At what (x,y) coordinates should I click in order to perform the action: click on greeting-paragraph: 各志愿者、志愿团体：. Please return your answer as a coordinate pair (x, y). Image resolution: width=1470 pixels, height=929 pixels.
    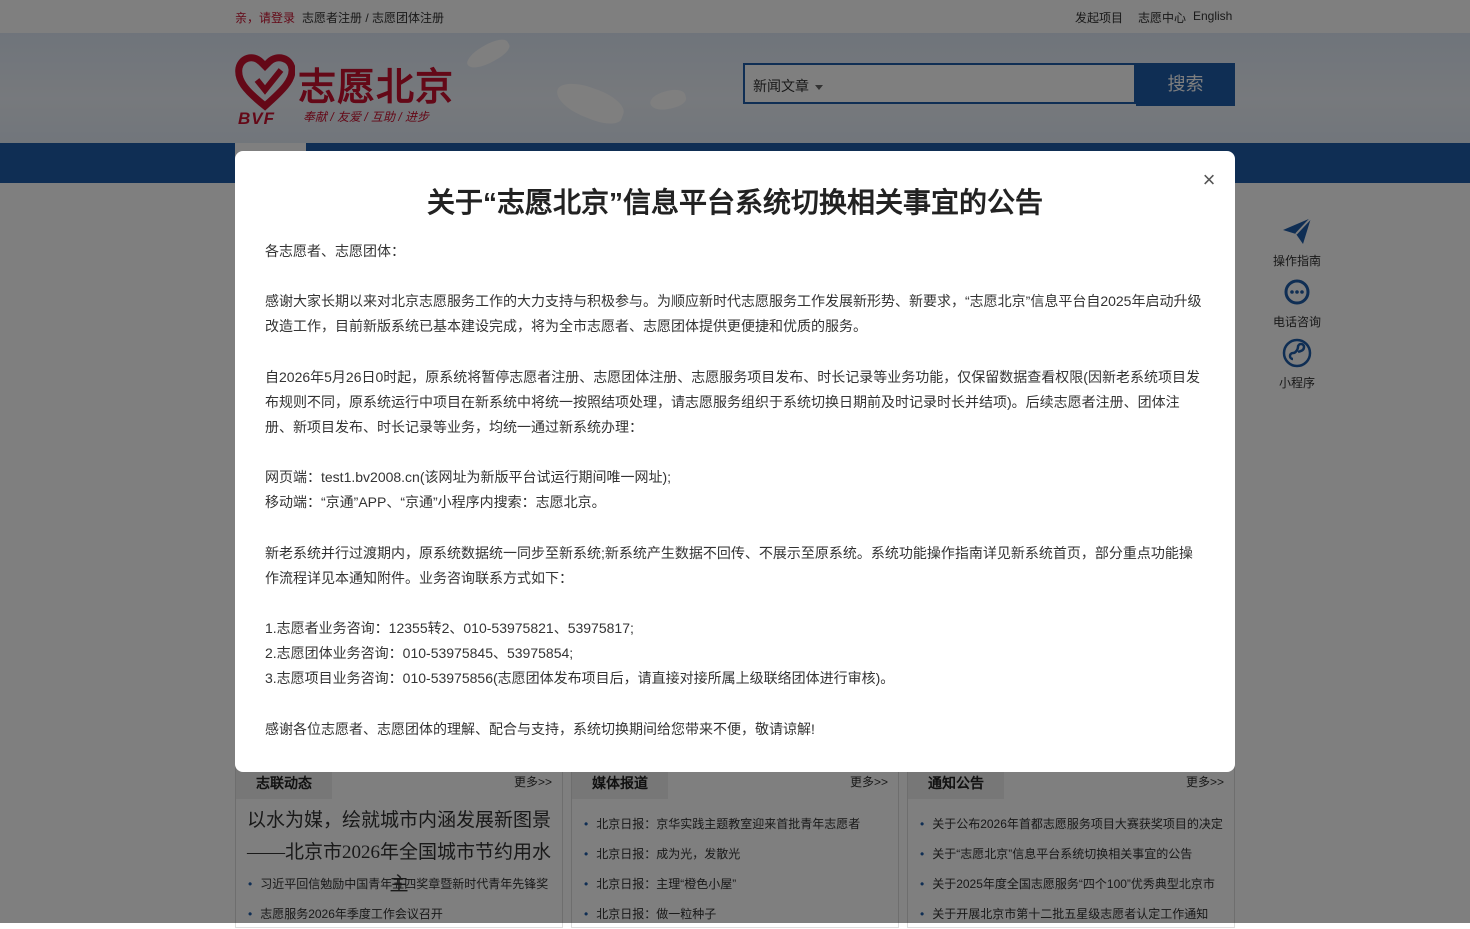
    Looking at the image, I should click on (735, 251).